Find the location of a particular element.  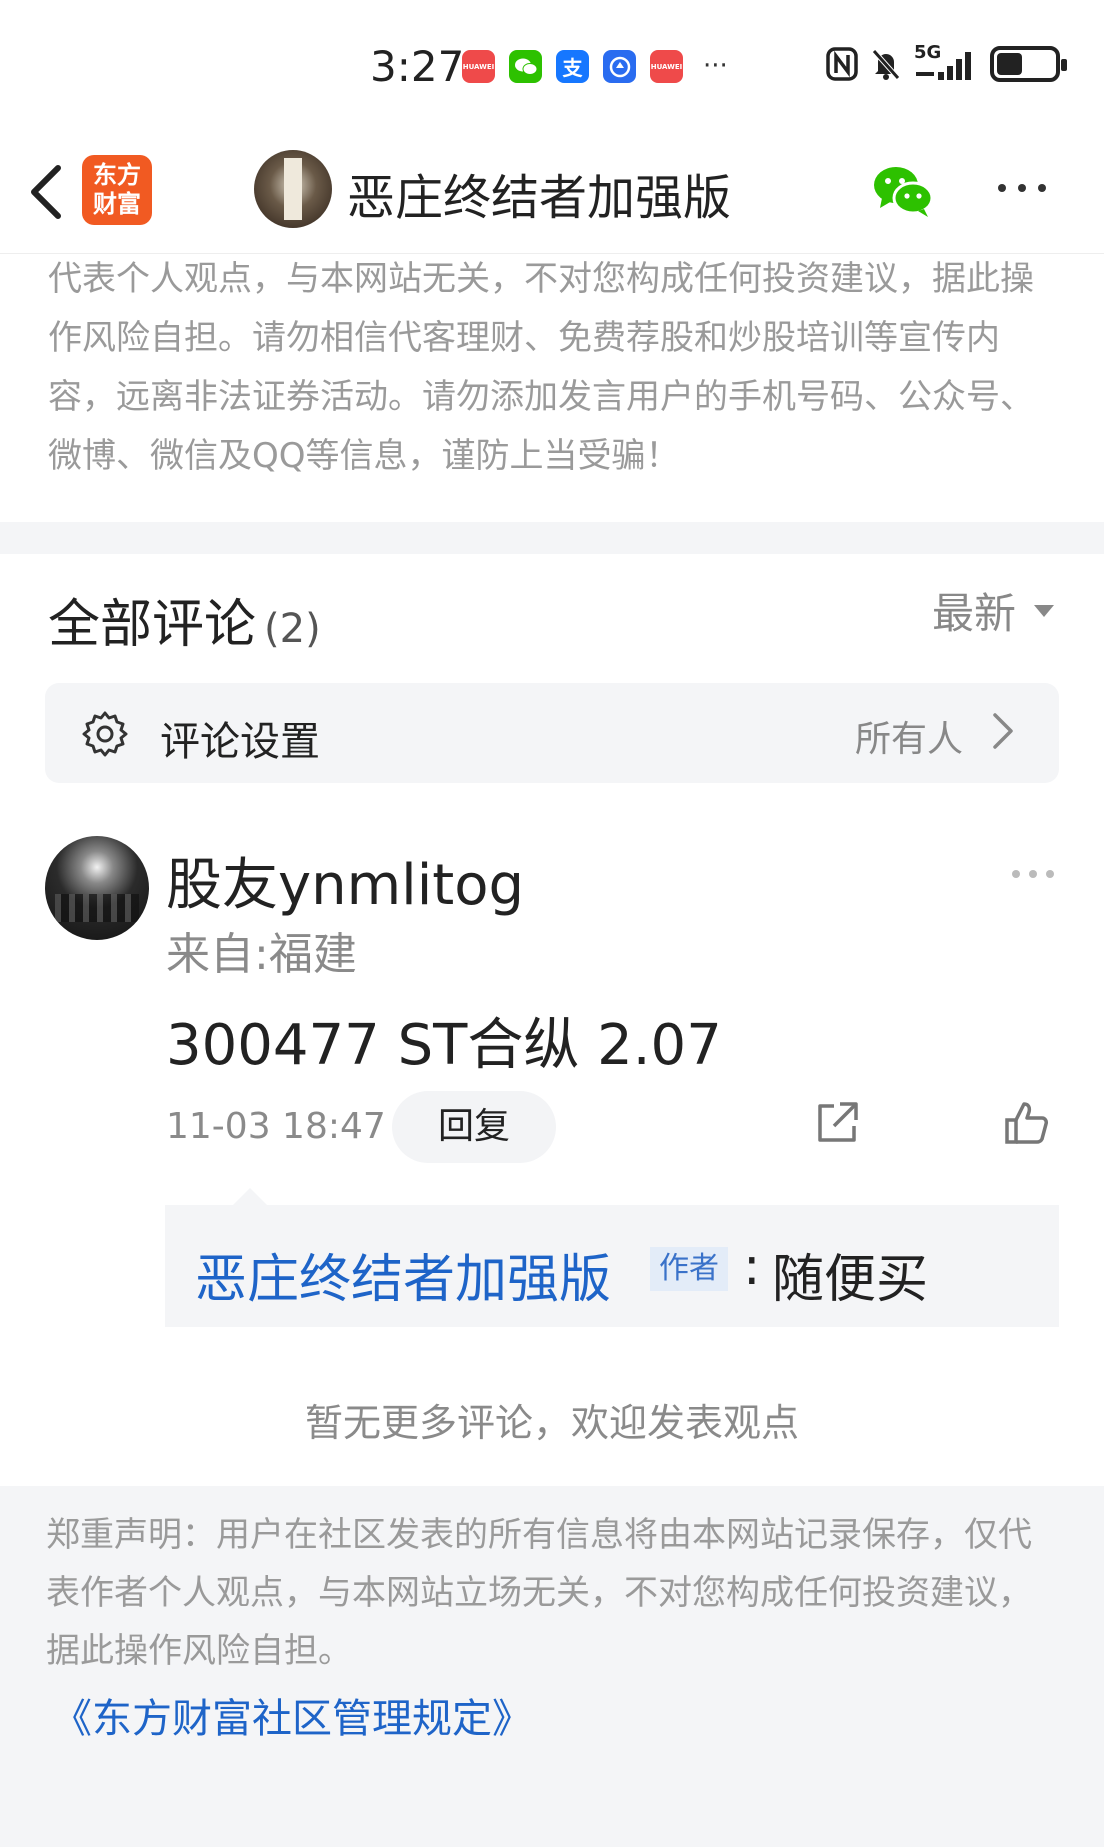

status-overflow: ··· is located at coordinates (715, 66).